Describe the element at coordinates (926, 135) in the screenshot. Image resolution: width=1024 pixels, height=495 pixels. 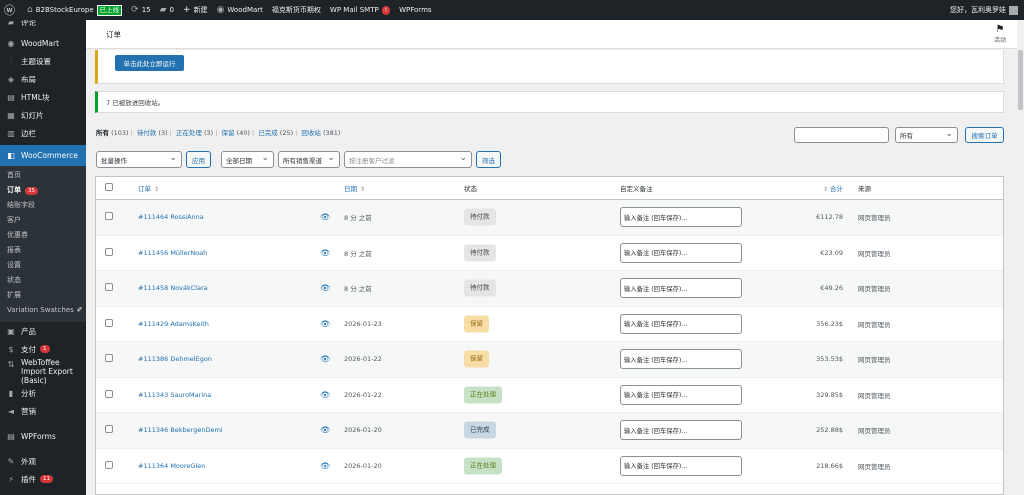
I see `search-scope-select: 所有` at that location.